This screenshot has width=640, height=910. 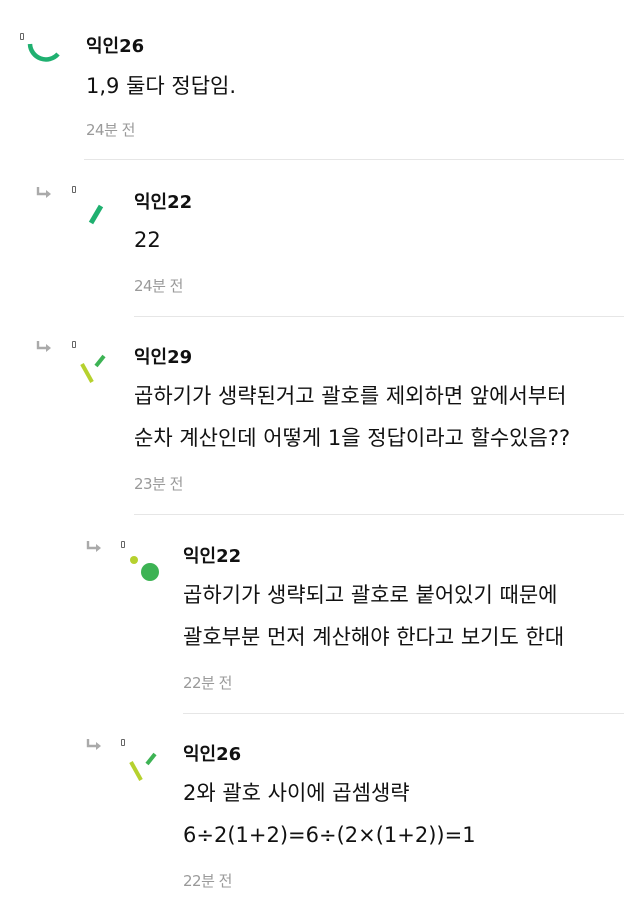 I want to click on comment-text-line: 곱하기가 생략된거고 괄호를 제외하면 앞에서부터, so click(x=350, y=396).